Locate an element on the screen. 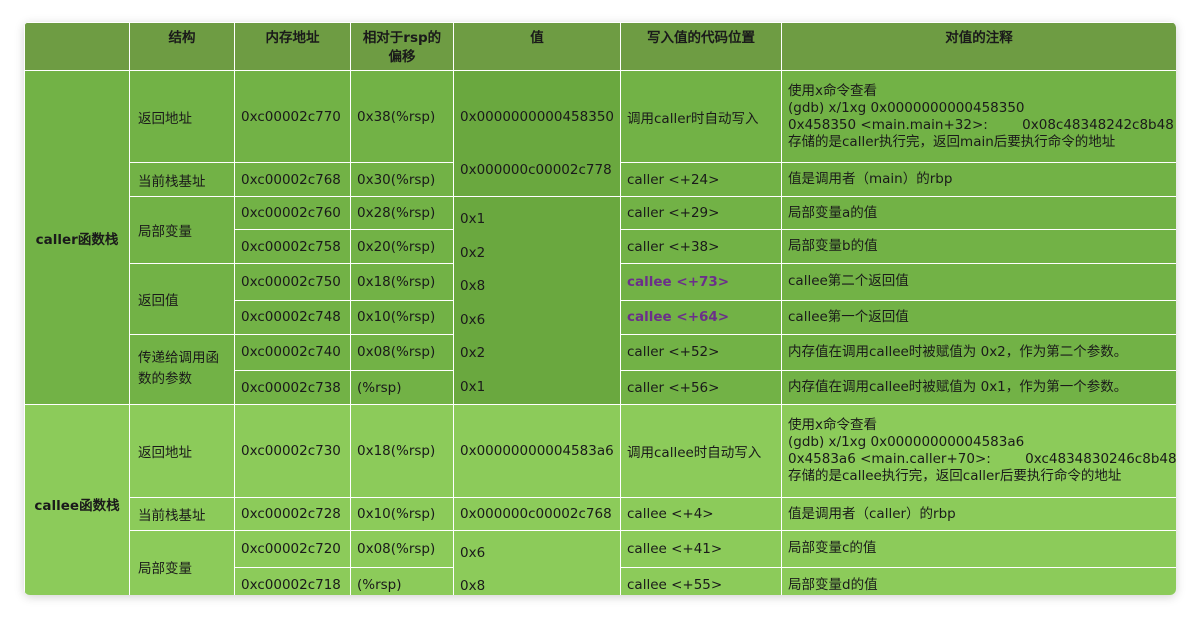 The image size is (1200, 619). header-code-location: 写入值的代码位置 is located at coordinates (701, 46).